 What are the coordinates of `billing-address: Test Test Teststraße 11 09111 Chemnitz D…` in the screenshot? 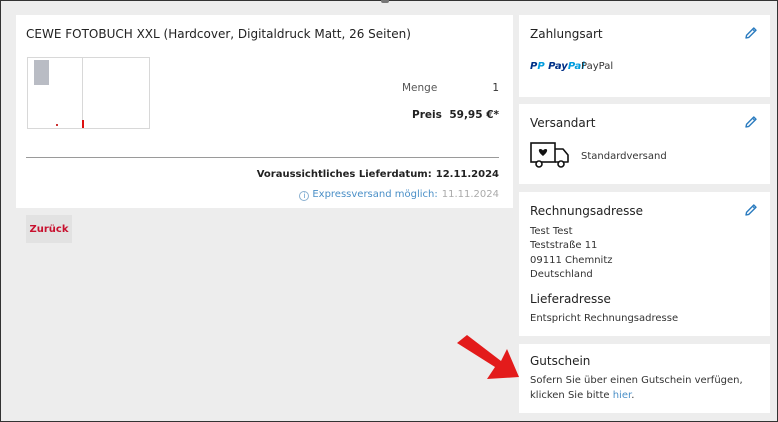 It's located at (571, 253).